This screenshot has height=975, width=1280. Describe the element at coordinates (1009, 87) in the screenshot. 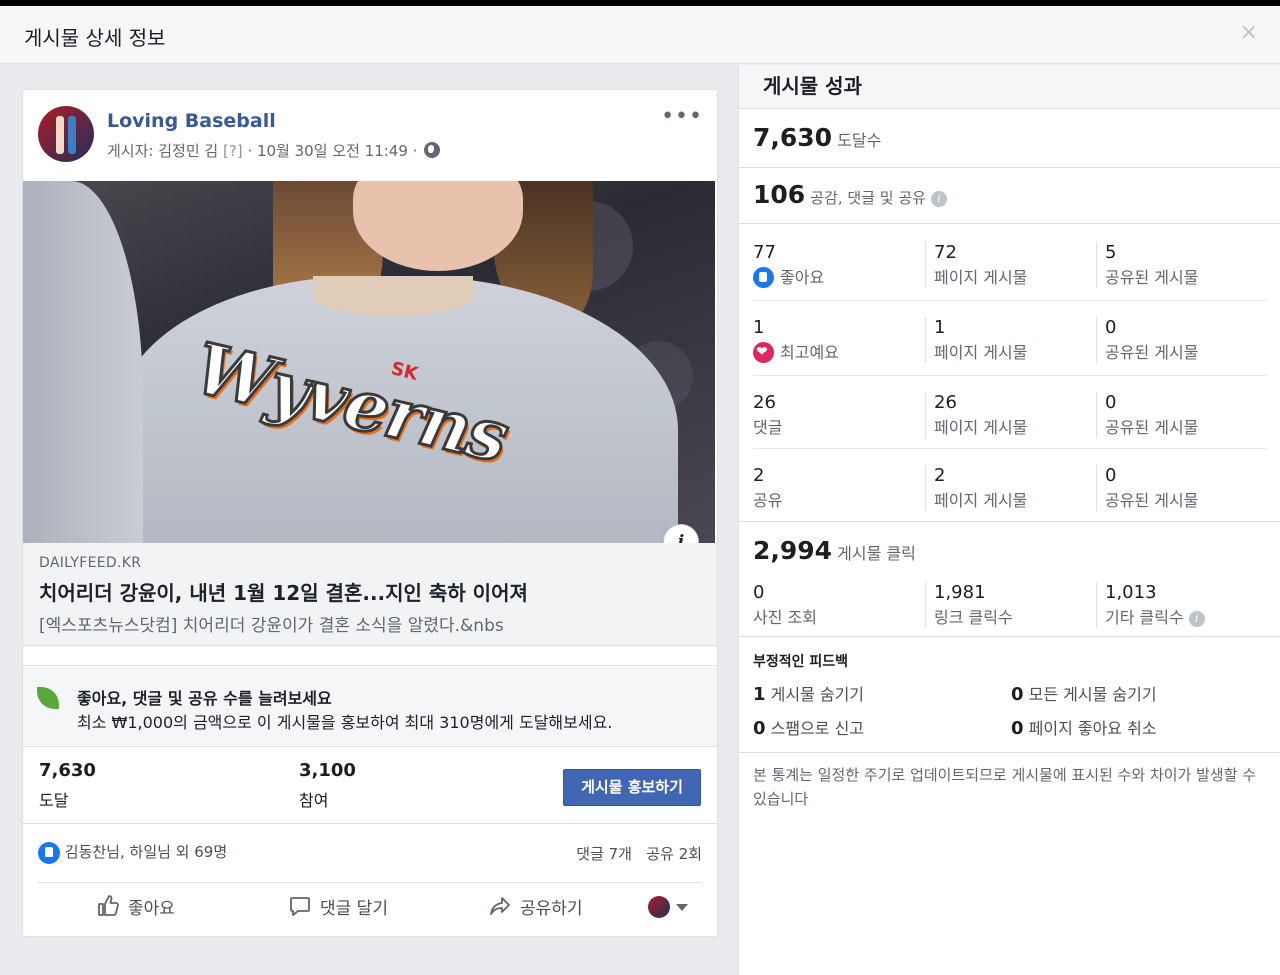

I see `performance-header: 게시물 성과` at that location.